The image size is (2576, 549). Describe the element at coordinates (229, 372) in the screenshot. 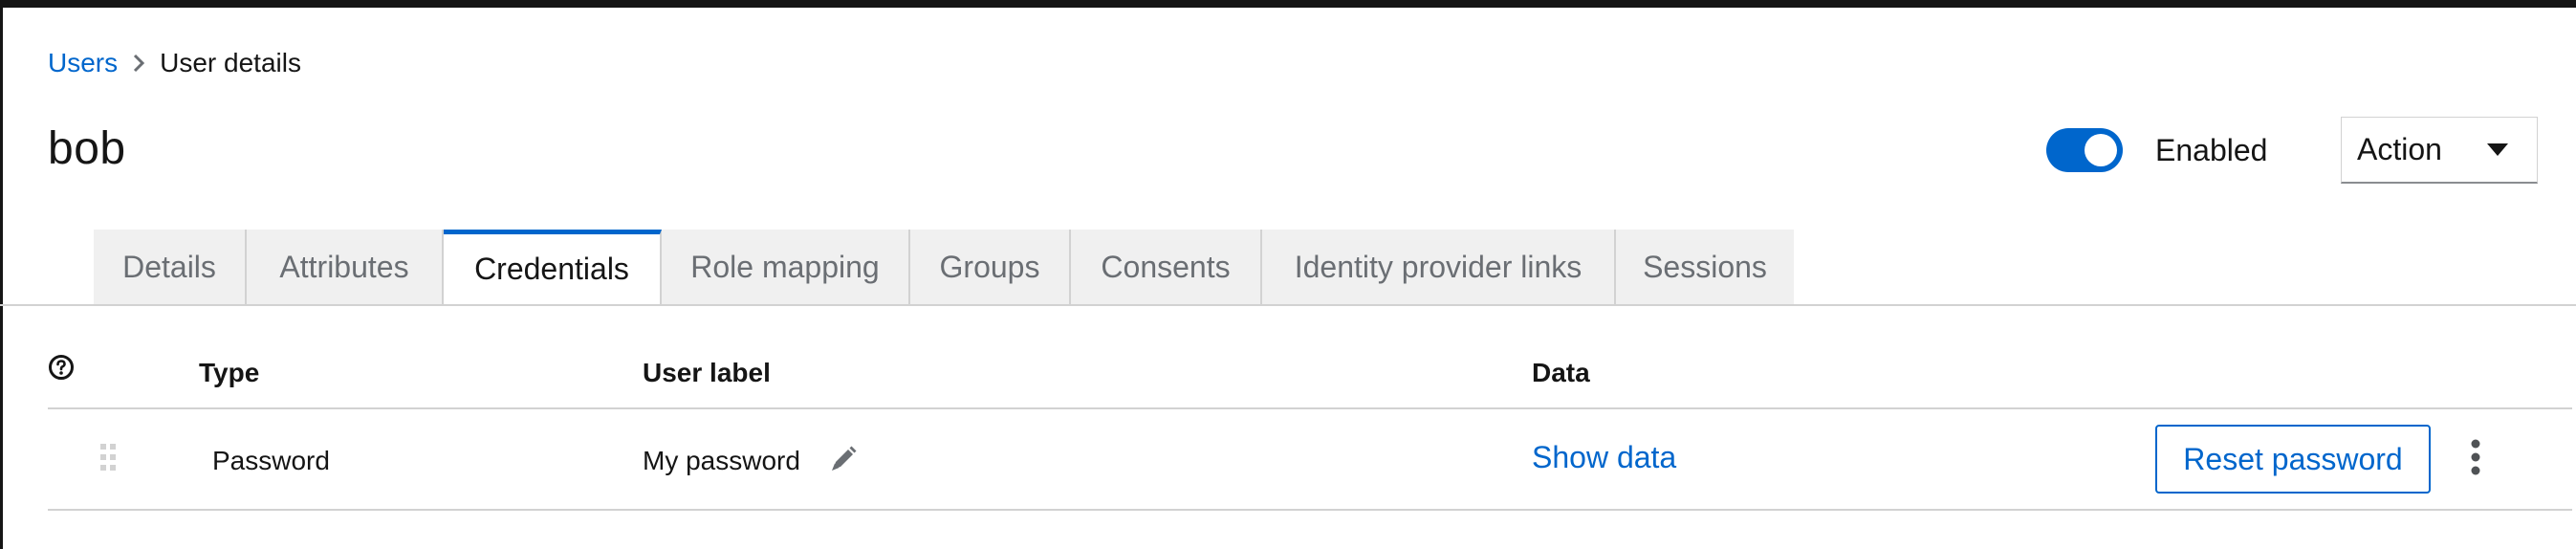

I see `column-header-type: Type` at that location.